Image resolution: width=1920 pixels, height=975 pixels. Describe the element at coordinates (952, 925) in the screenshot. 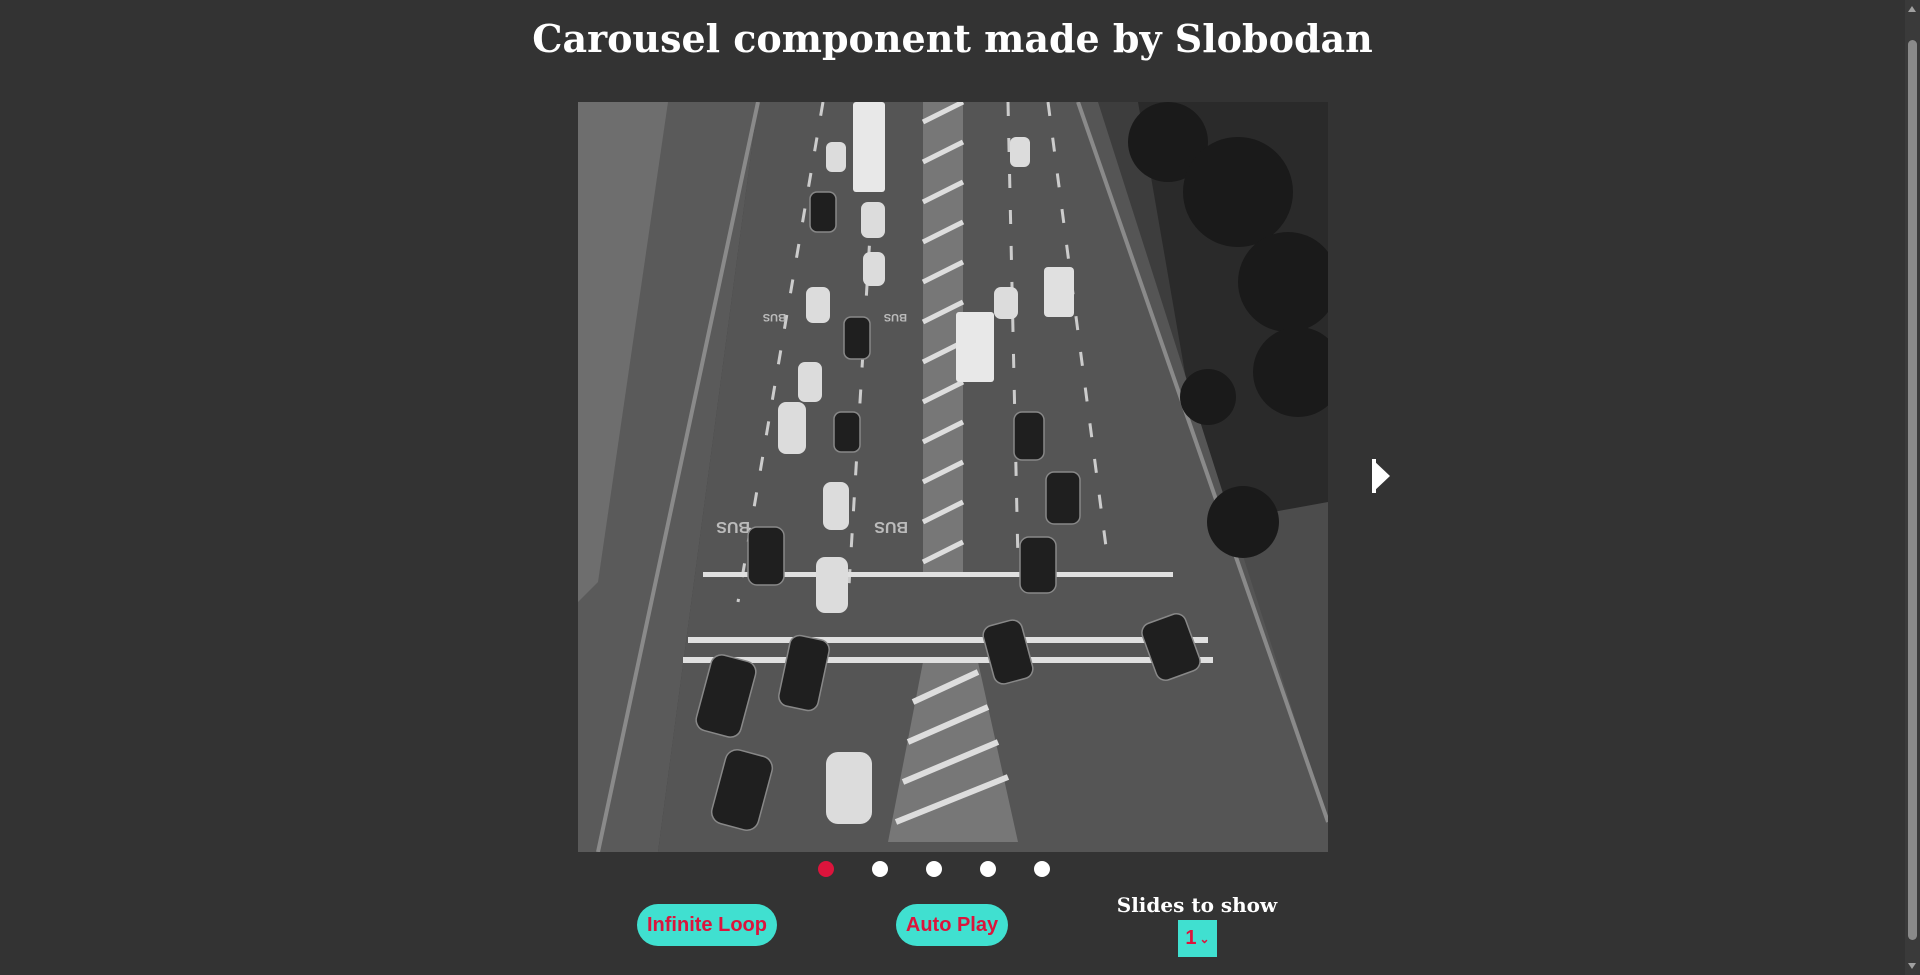

I see `auto-play-button: Auto Play` at that location.